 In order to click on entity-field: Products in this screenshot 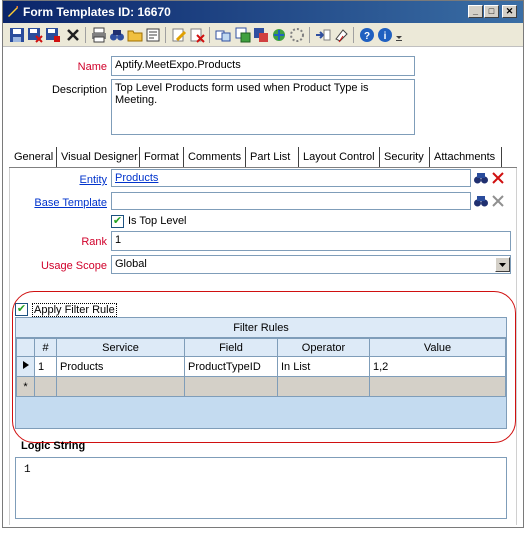, I will do `click(291, 178)`.